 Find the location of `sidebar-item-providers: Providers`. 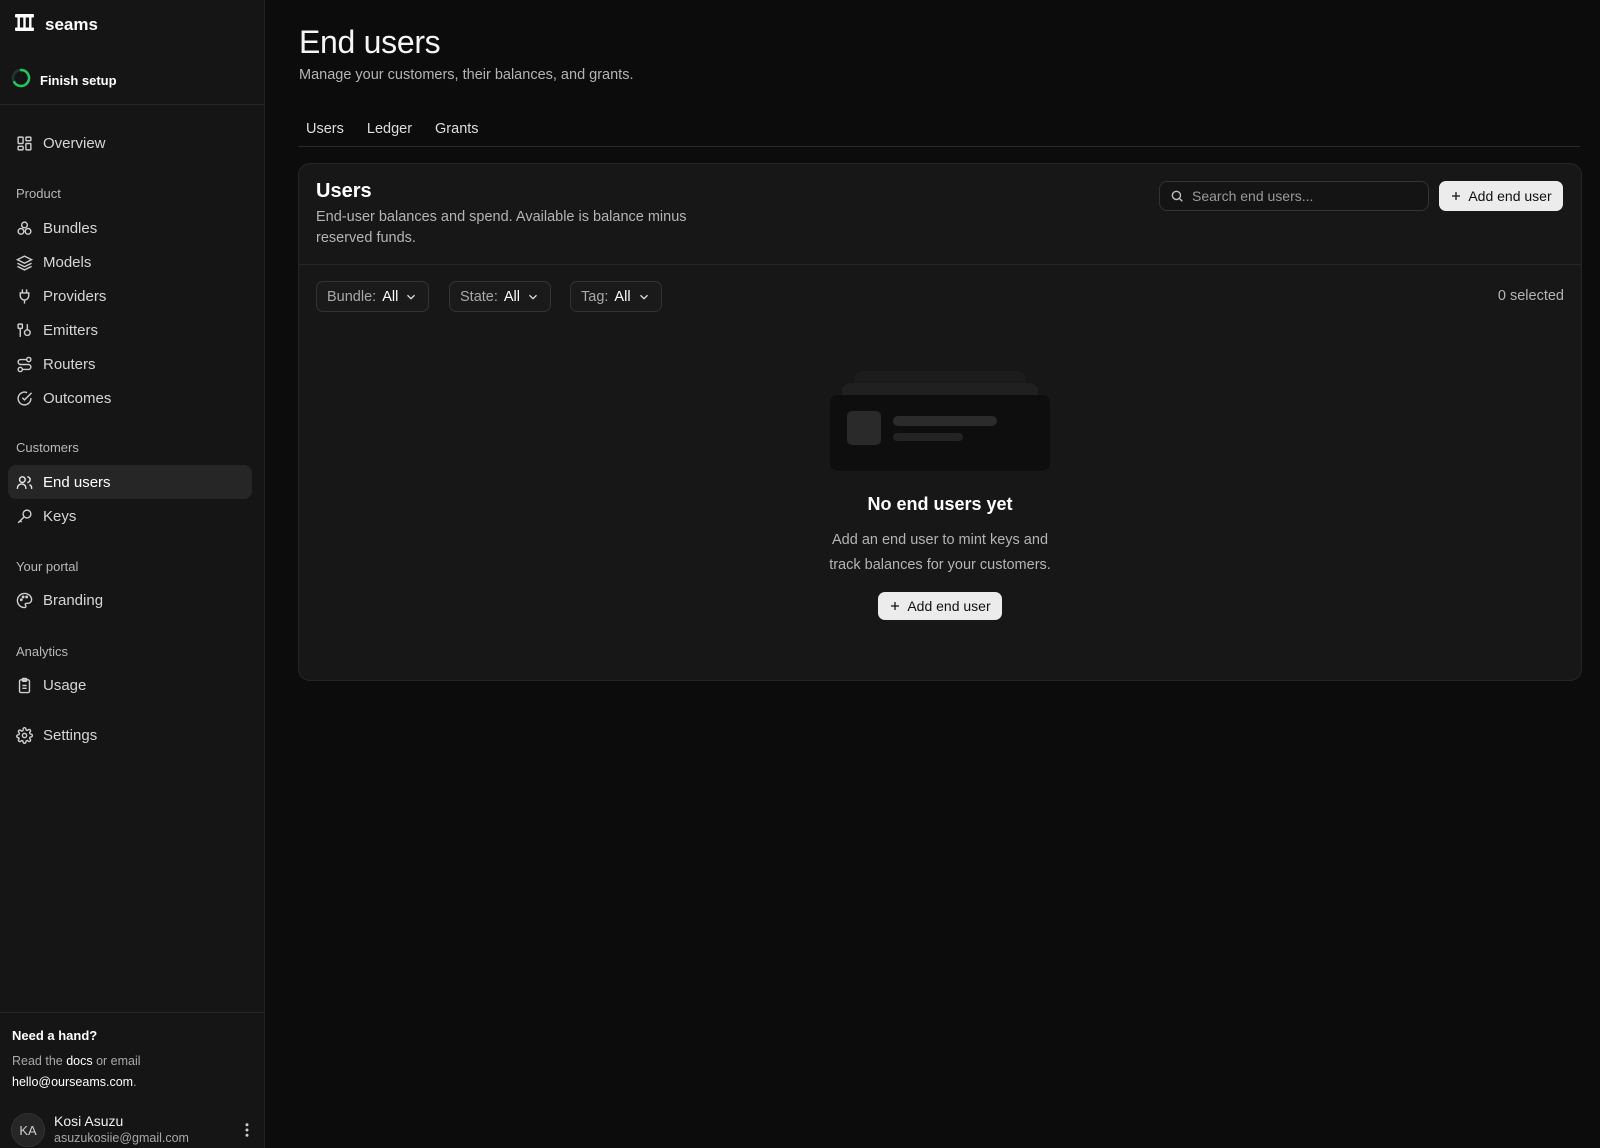

sidebar-item-providers: Providers is located at coordinates (130, 296).